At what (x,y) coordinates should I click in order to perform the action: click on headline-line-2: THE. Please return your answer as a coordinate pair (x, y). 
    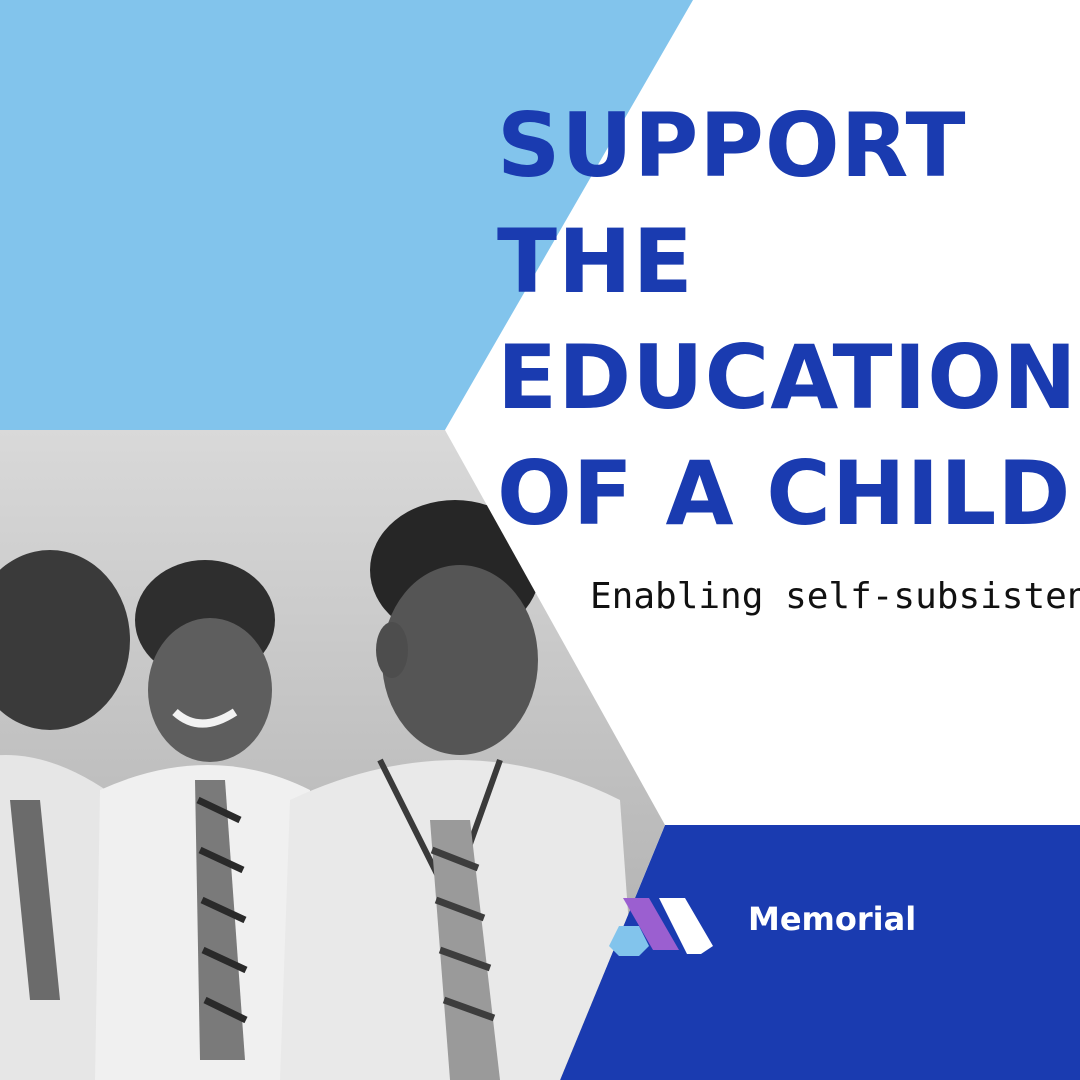
    Looking at the image, I should click on (595, 261).